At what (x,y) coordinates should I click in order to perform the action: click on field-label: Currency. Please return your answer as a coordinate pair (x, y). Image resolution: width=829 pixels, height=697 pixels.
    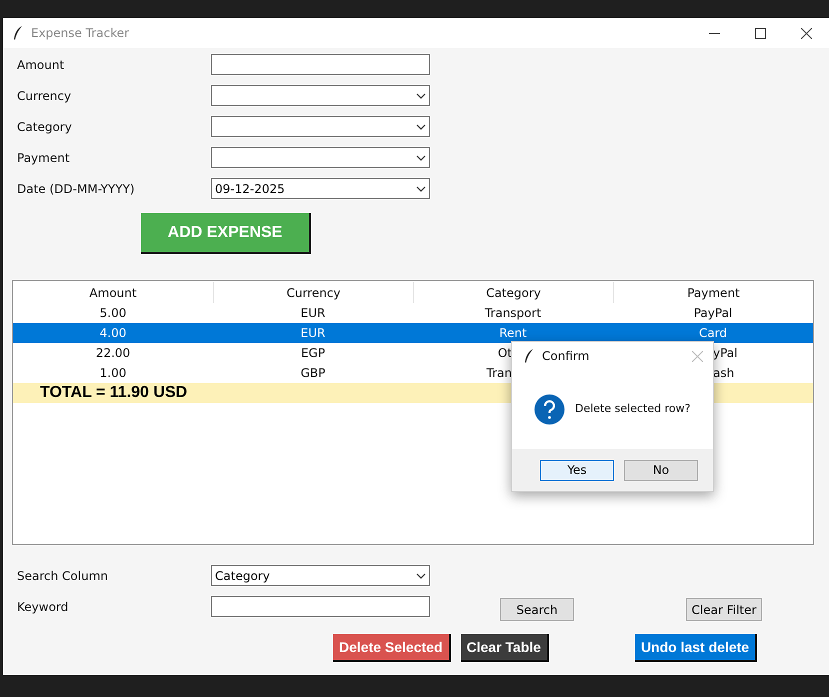
    Looking at the image, I should click on (44, 96).